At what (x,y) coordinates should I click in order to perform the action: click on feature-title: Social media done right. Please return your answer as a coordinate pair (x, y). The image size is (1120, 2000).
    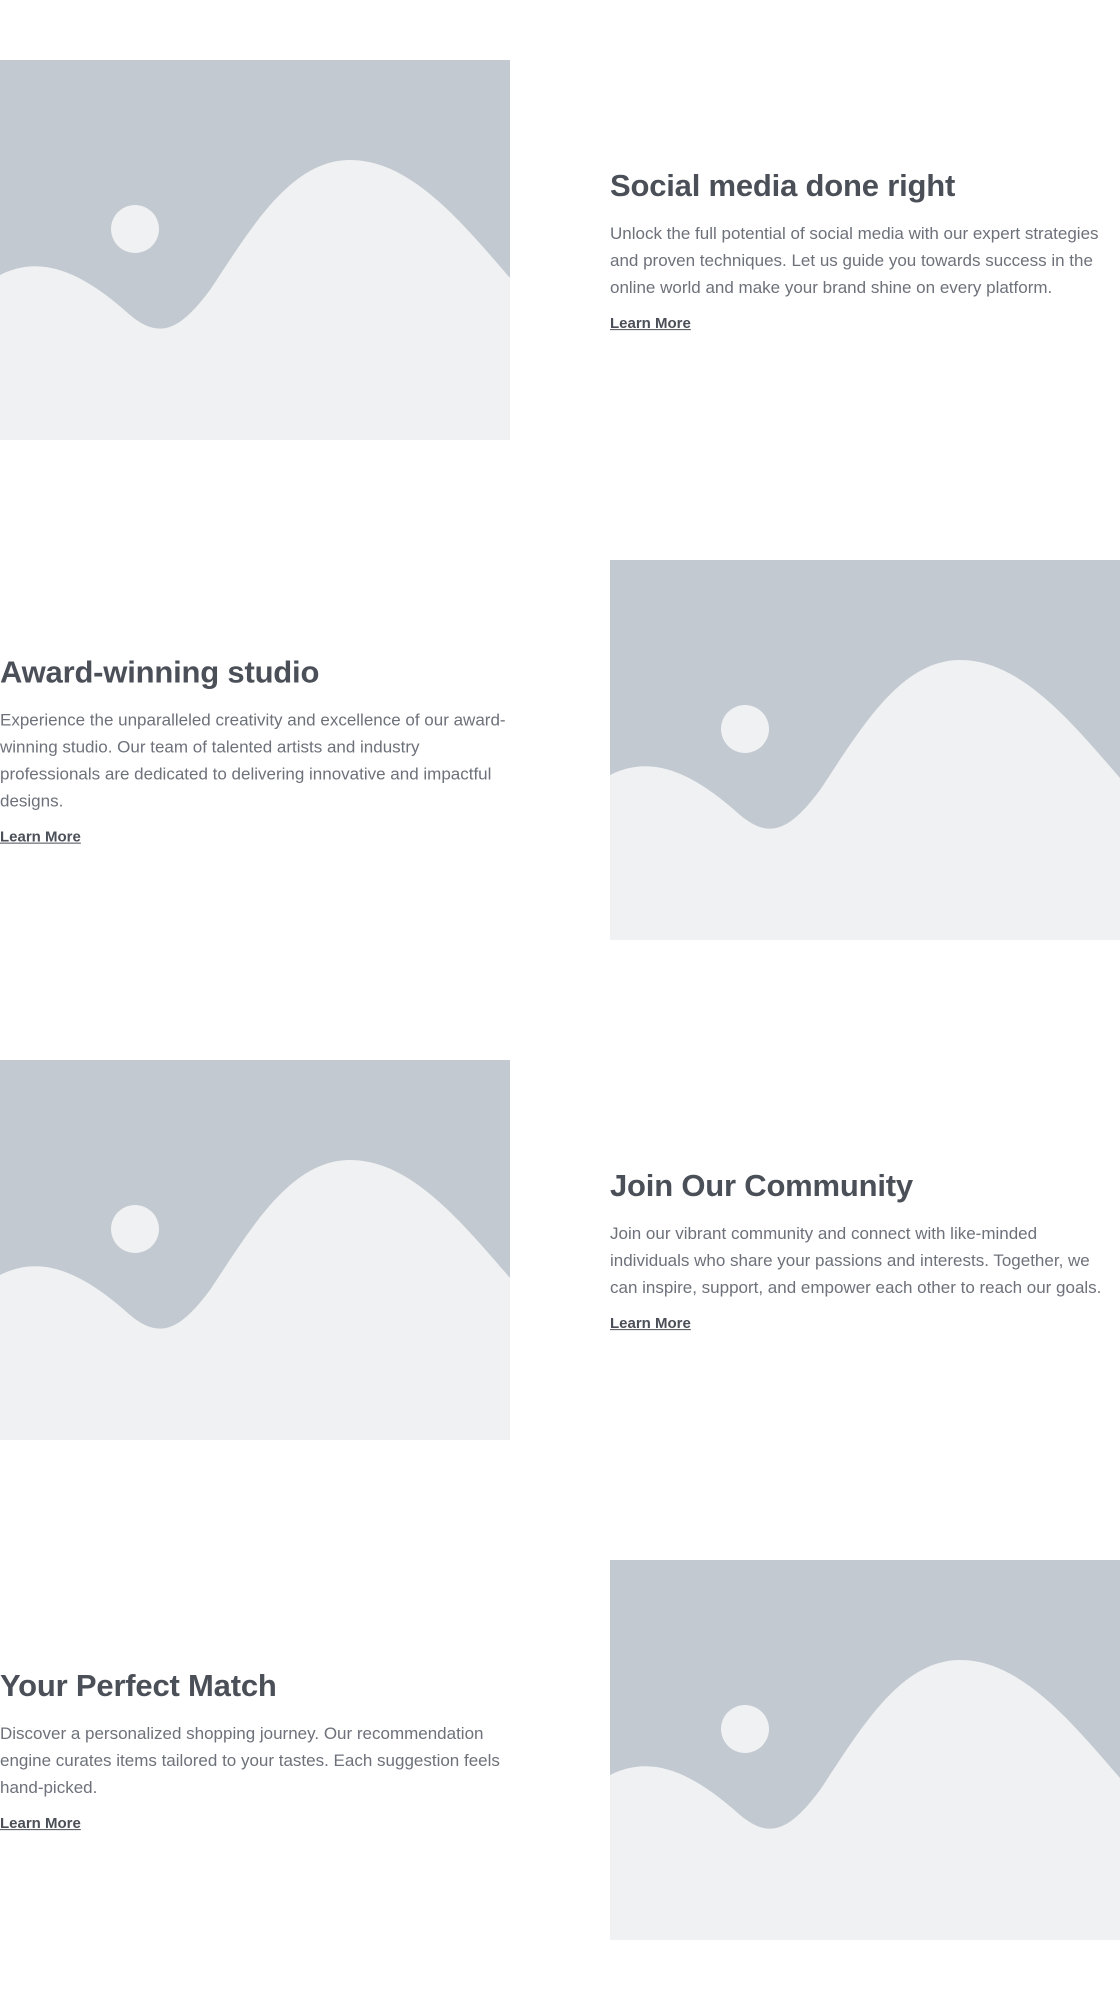
    Looking at the image, I should click on (783, 186).